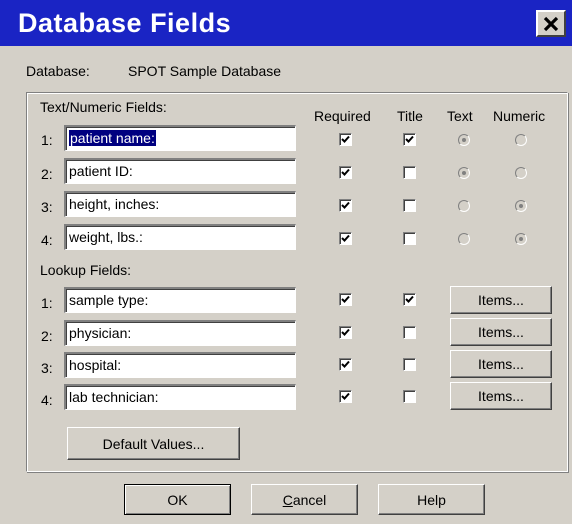 The width and height of the screenshot is (572, 524). Describe the element at coordinates (287, 499) in the screenshot. I see `cancel-mnemonic: C` at that location.